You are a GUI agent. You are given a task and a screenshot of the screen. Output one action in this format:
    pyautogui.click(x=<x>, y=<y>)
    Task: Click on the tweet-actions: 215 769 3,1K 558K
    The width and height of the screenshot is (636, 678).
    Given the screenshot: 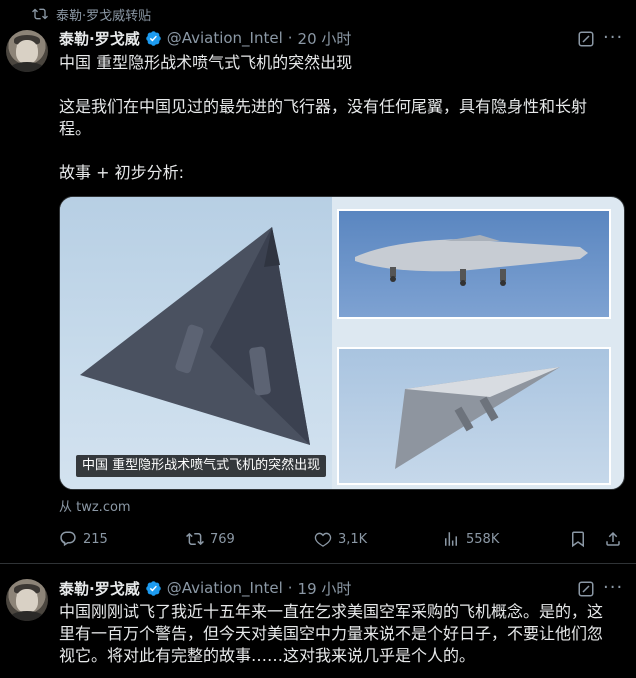 What is the action you would take?
    pyautogui.click(x=341, y=539)
    